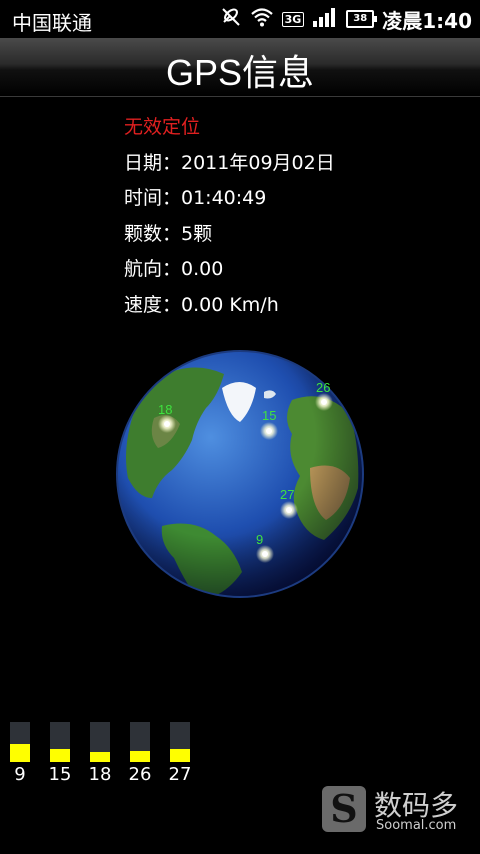 The height and width of the screenshot is (854, 480). Describe the element at coordinates (287, 494) in the screenshot. I see `satellite-label: 27` at that location.